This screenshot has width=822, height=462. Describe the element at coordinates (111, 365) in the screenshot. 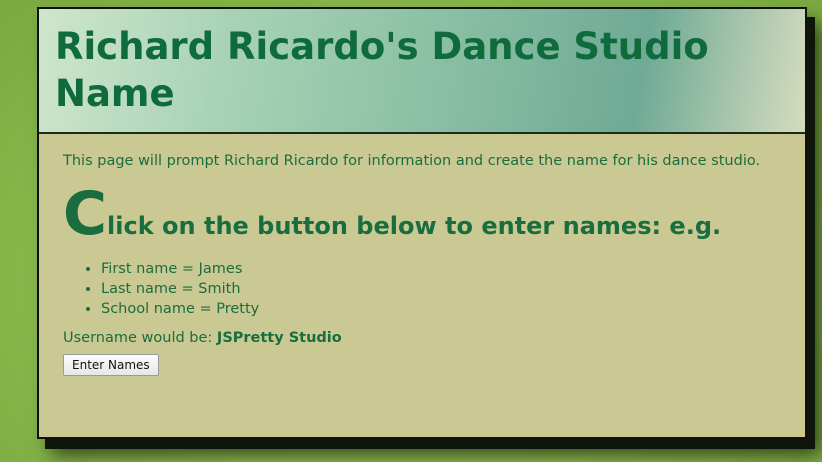

I see `enter-names-button: Enter Names` at that location.